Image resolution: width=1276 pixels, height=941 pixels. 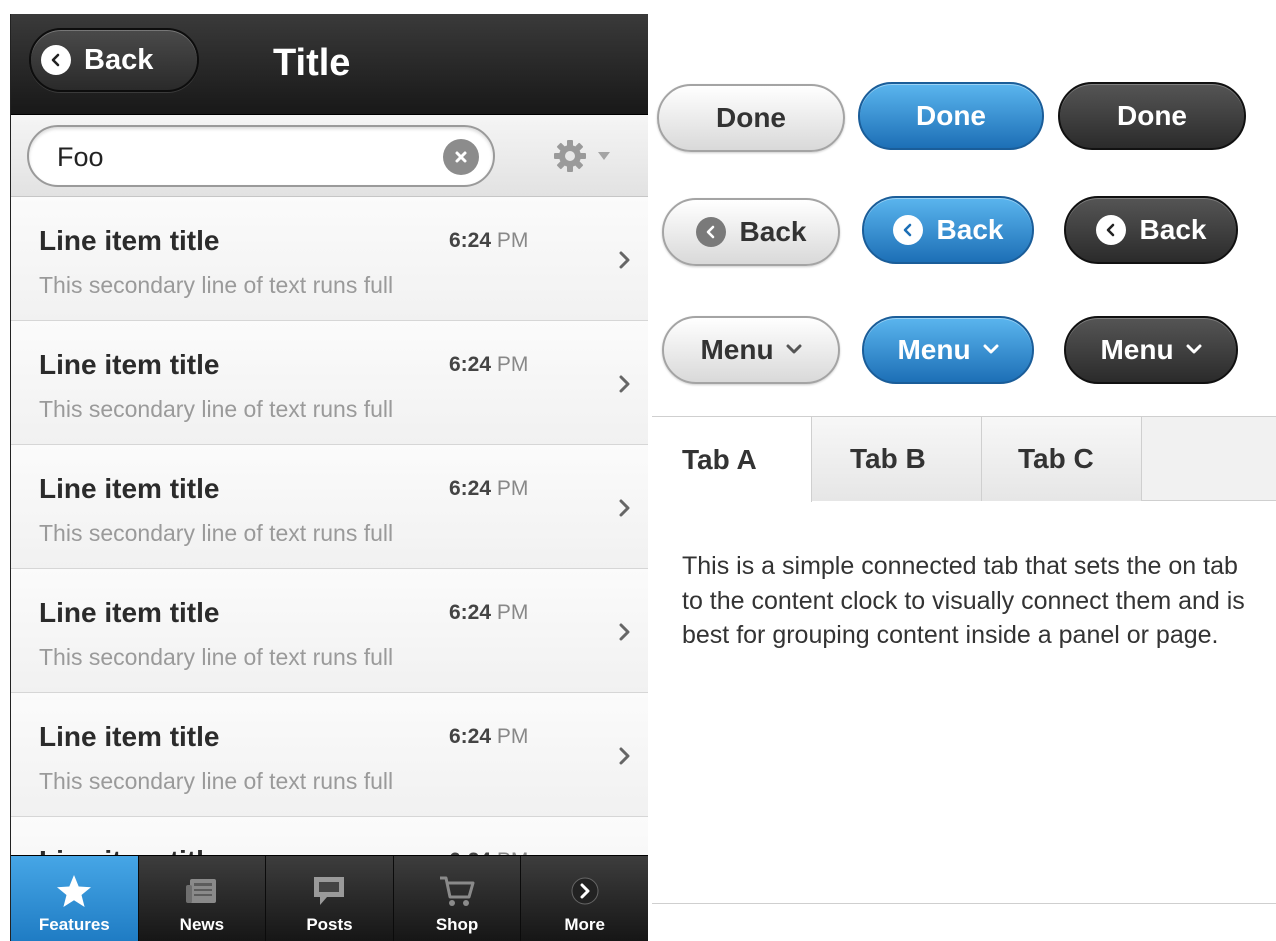 I want to click on speech-bubble-icon, so click(x=329, y=891).